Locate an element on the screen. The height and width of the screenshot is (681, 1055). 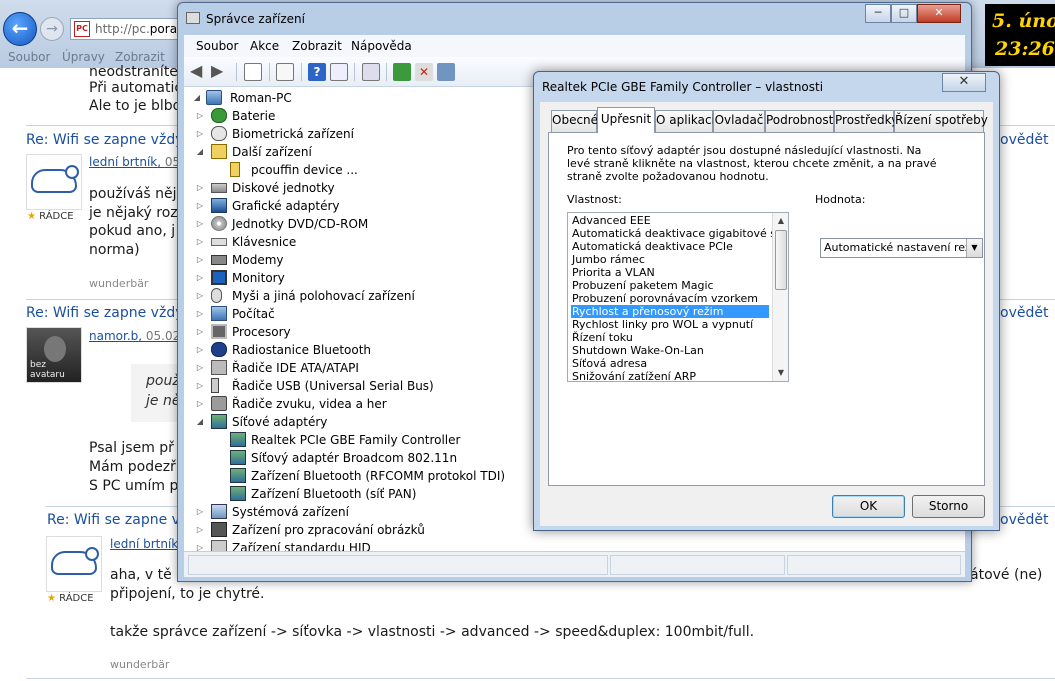
scroll-up-arrow-icon: ▲ is located at coordinates (780, 221).